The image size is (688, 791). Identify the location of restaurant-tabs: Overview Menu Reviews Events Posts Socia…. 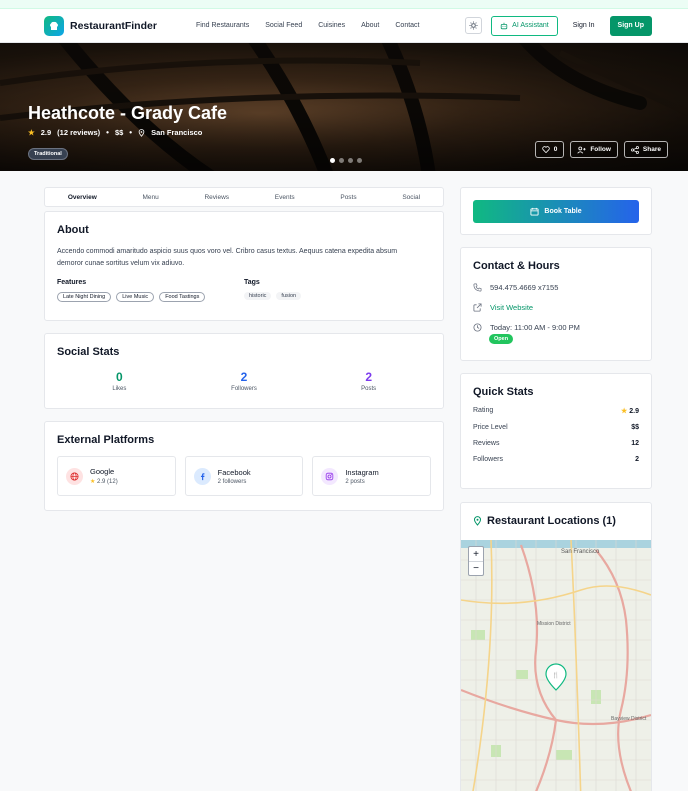
(244, 197).